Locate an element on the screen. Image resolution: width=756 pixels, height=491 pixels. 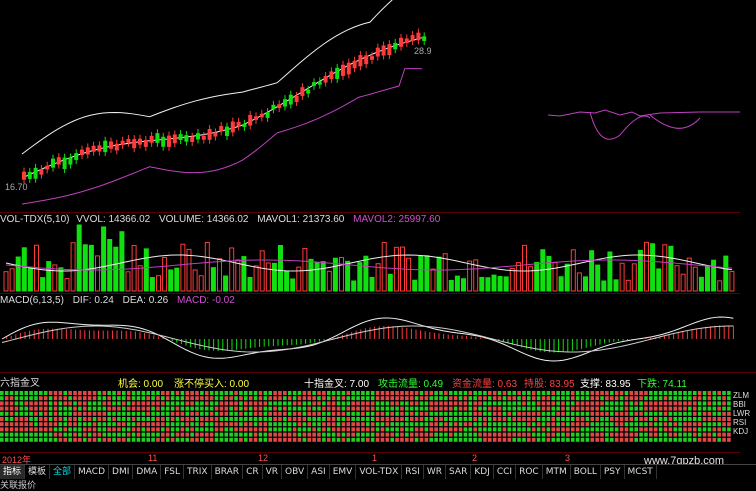
tab-roc: ROC is located at coordinates (529, 472).